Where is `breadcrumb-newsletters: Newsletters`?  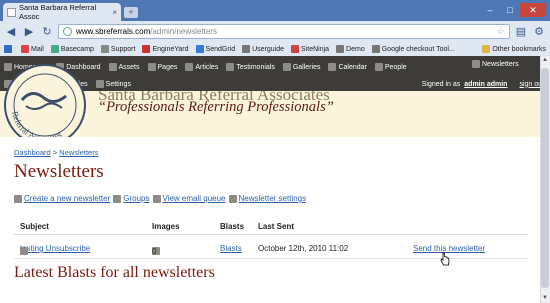 breadcrumb-newsletters: Newsletters is located at coordinates (78, 152).